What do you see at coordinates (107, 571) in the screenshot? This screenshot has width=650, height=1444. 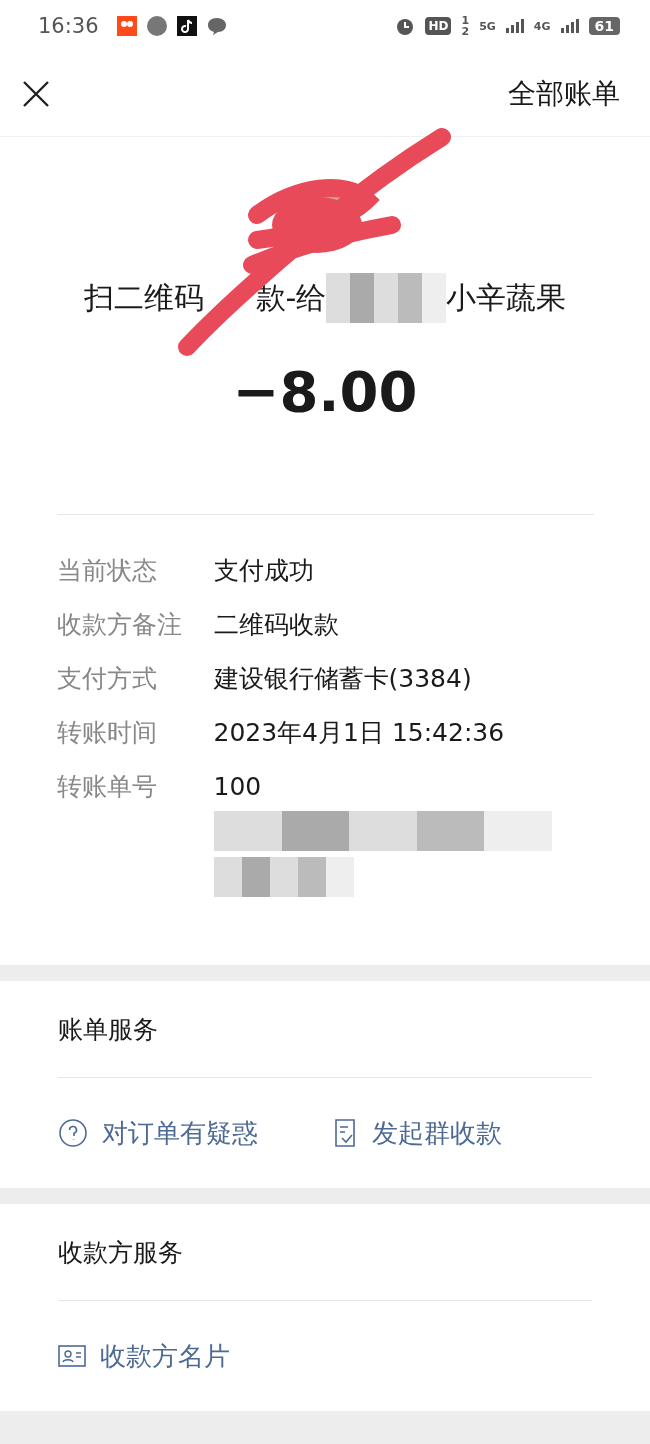 I see `detail-label: 当前状态` at bounding box center [107, 571].